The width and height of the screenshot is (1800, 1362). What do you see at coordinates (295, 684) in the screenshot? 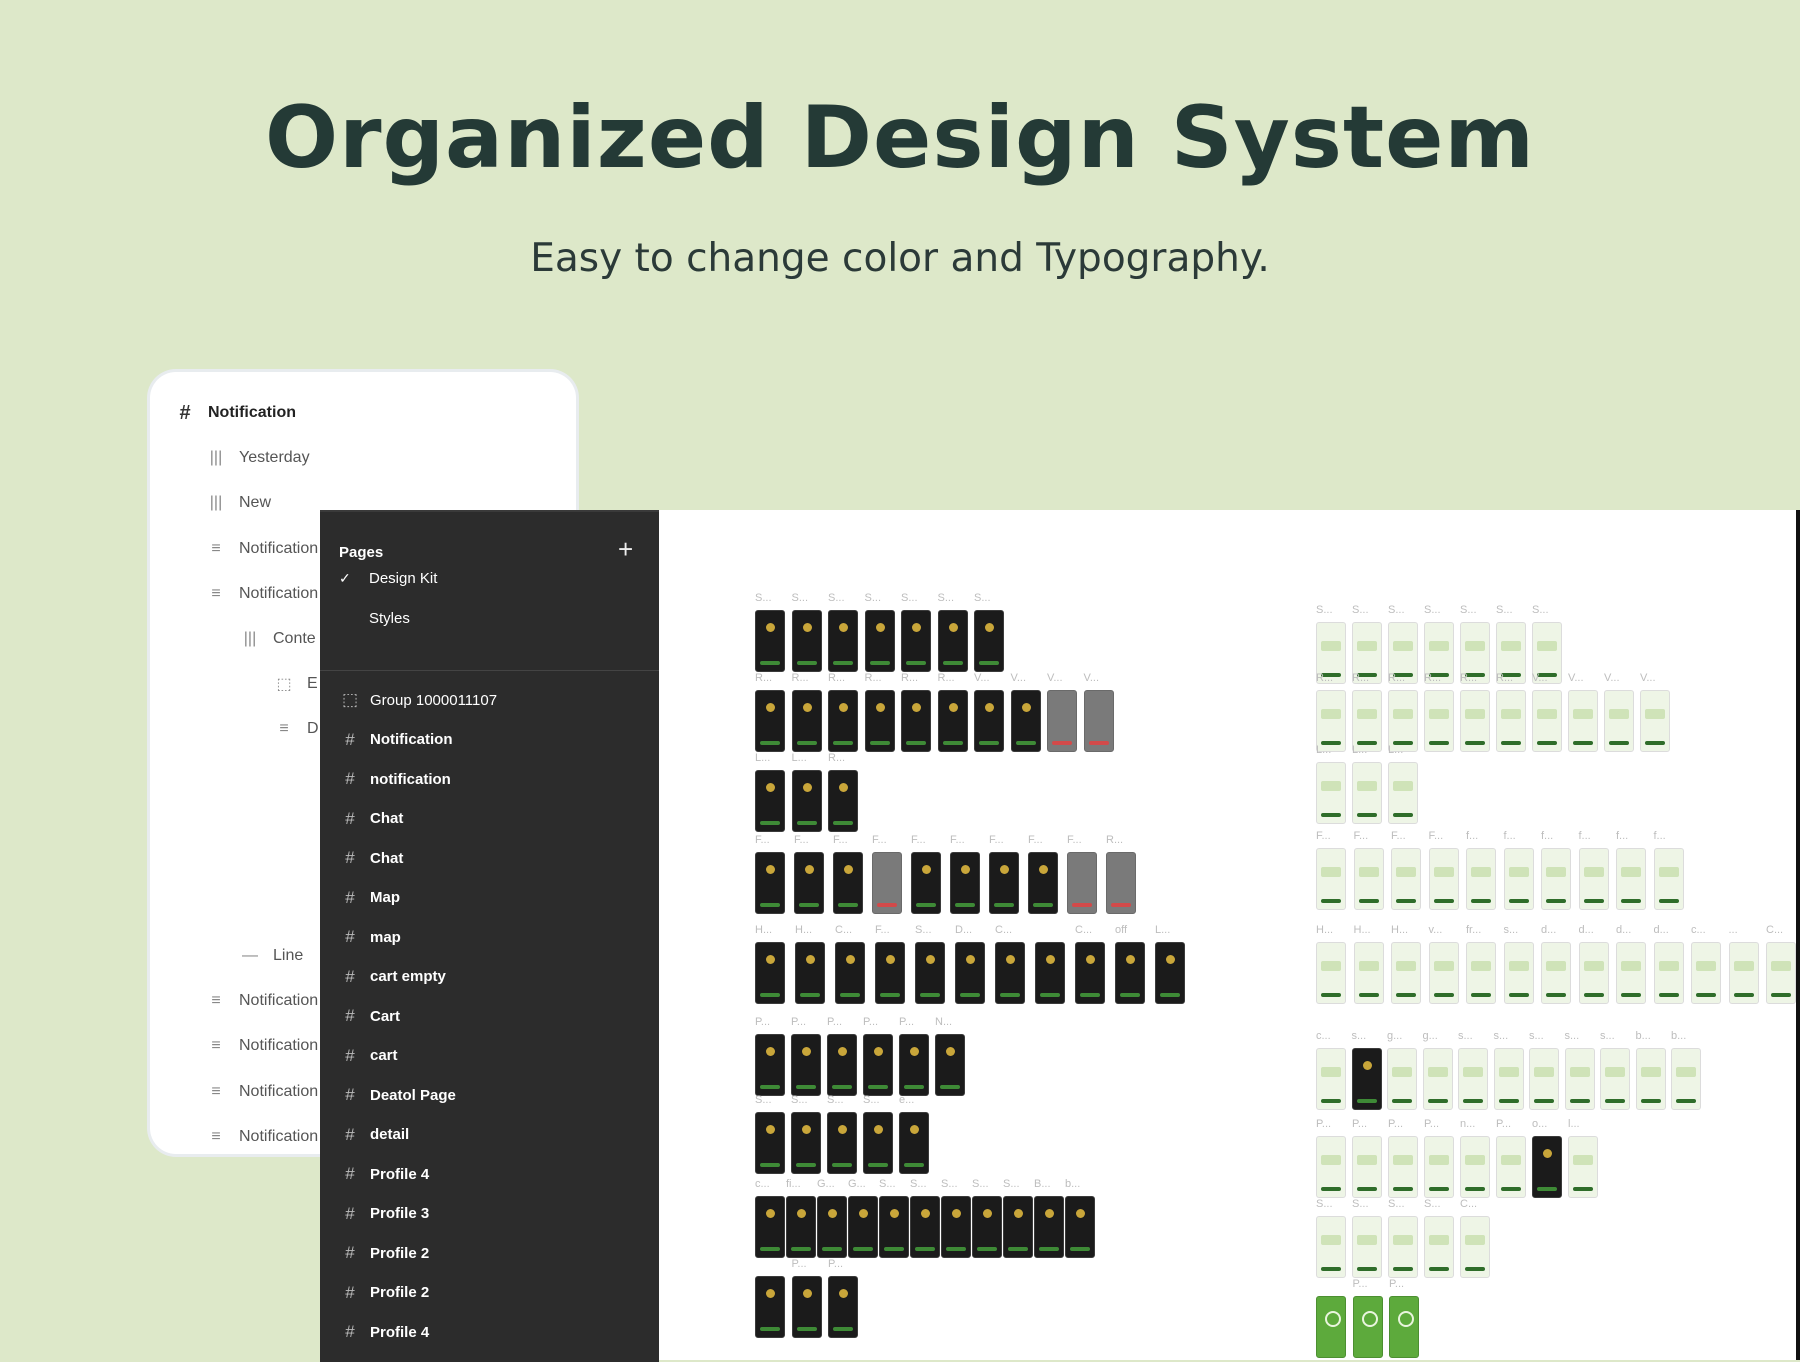
I see `layer-row: ⬚ E` at bounding box center [295, 684].